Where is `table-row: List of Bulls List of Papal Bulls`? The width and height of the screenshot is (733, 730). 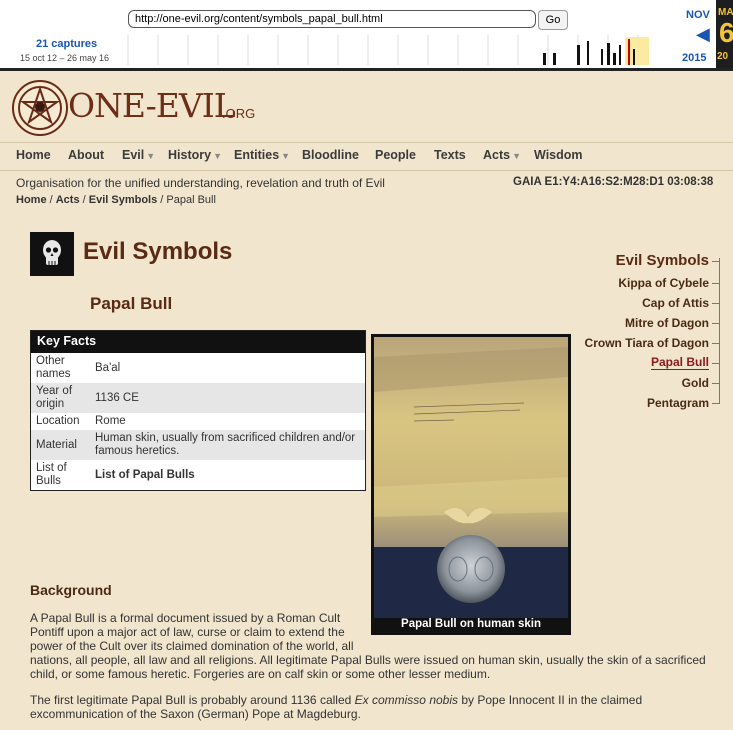
table-row: List of Bulls List of Papal Bulls is located at coordinates (198, 475).